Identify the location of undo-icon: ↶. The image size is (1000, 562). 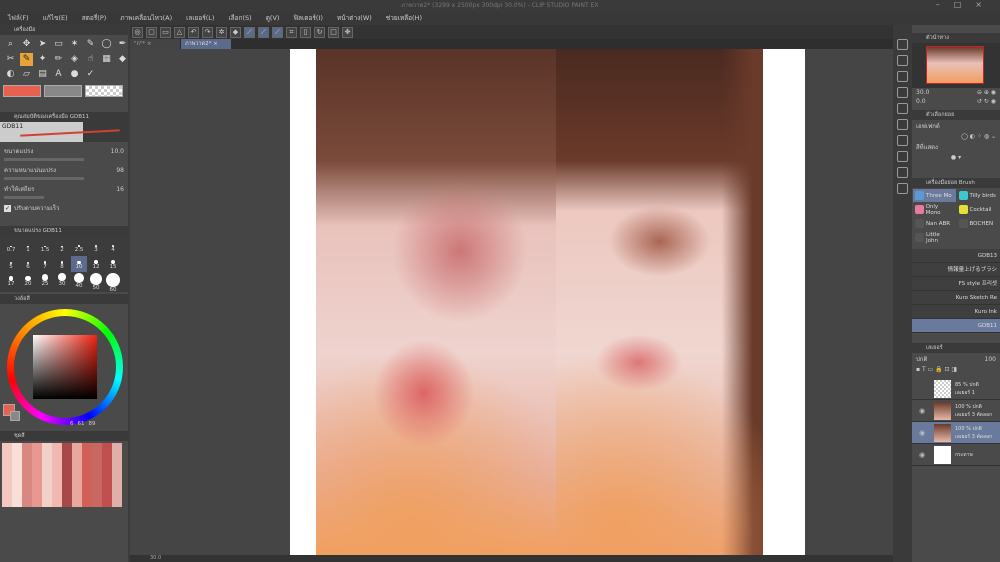
(193, 32).